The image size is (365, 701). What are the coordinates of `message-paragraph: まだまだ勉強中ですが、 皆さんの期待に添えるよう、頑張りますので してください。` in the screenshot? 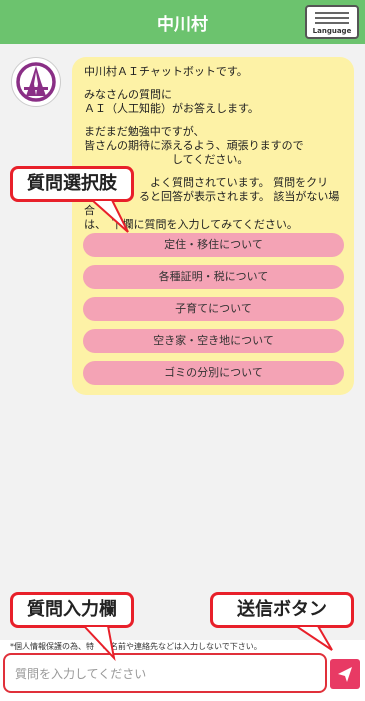 It's located at (194, 145).